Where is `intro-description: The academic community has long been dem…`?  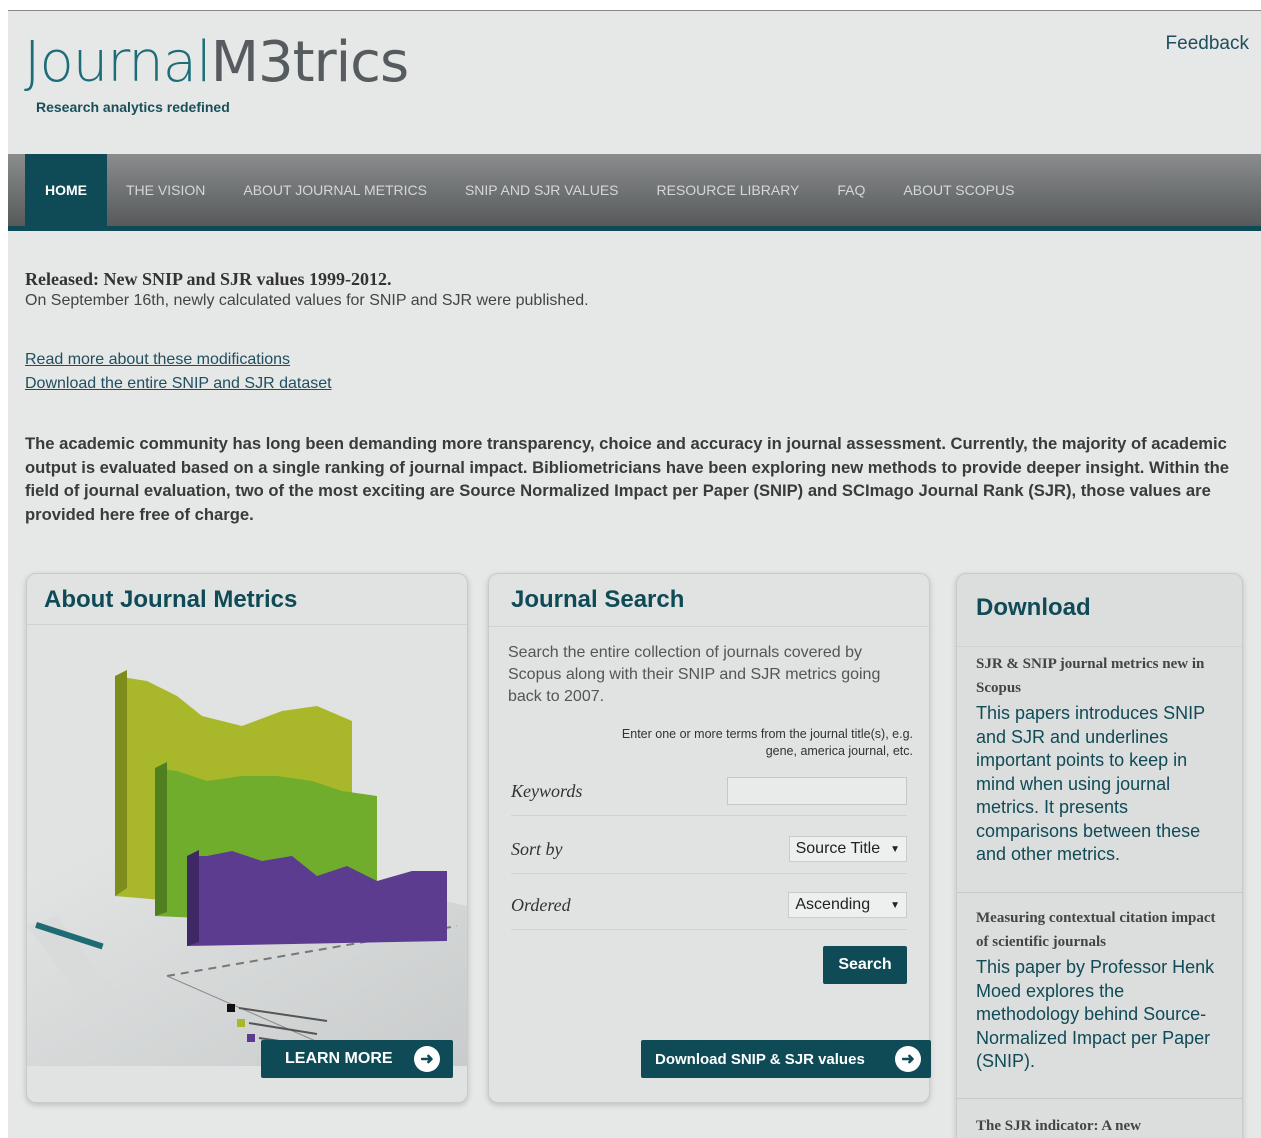
intro-description: The academic community has long been dem… is located at coordinates (627, 479).